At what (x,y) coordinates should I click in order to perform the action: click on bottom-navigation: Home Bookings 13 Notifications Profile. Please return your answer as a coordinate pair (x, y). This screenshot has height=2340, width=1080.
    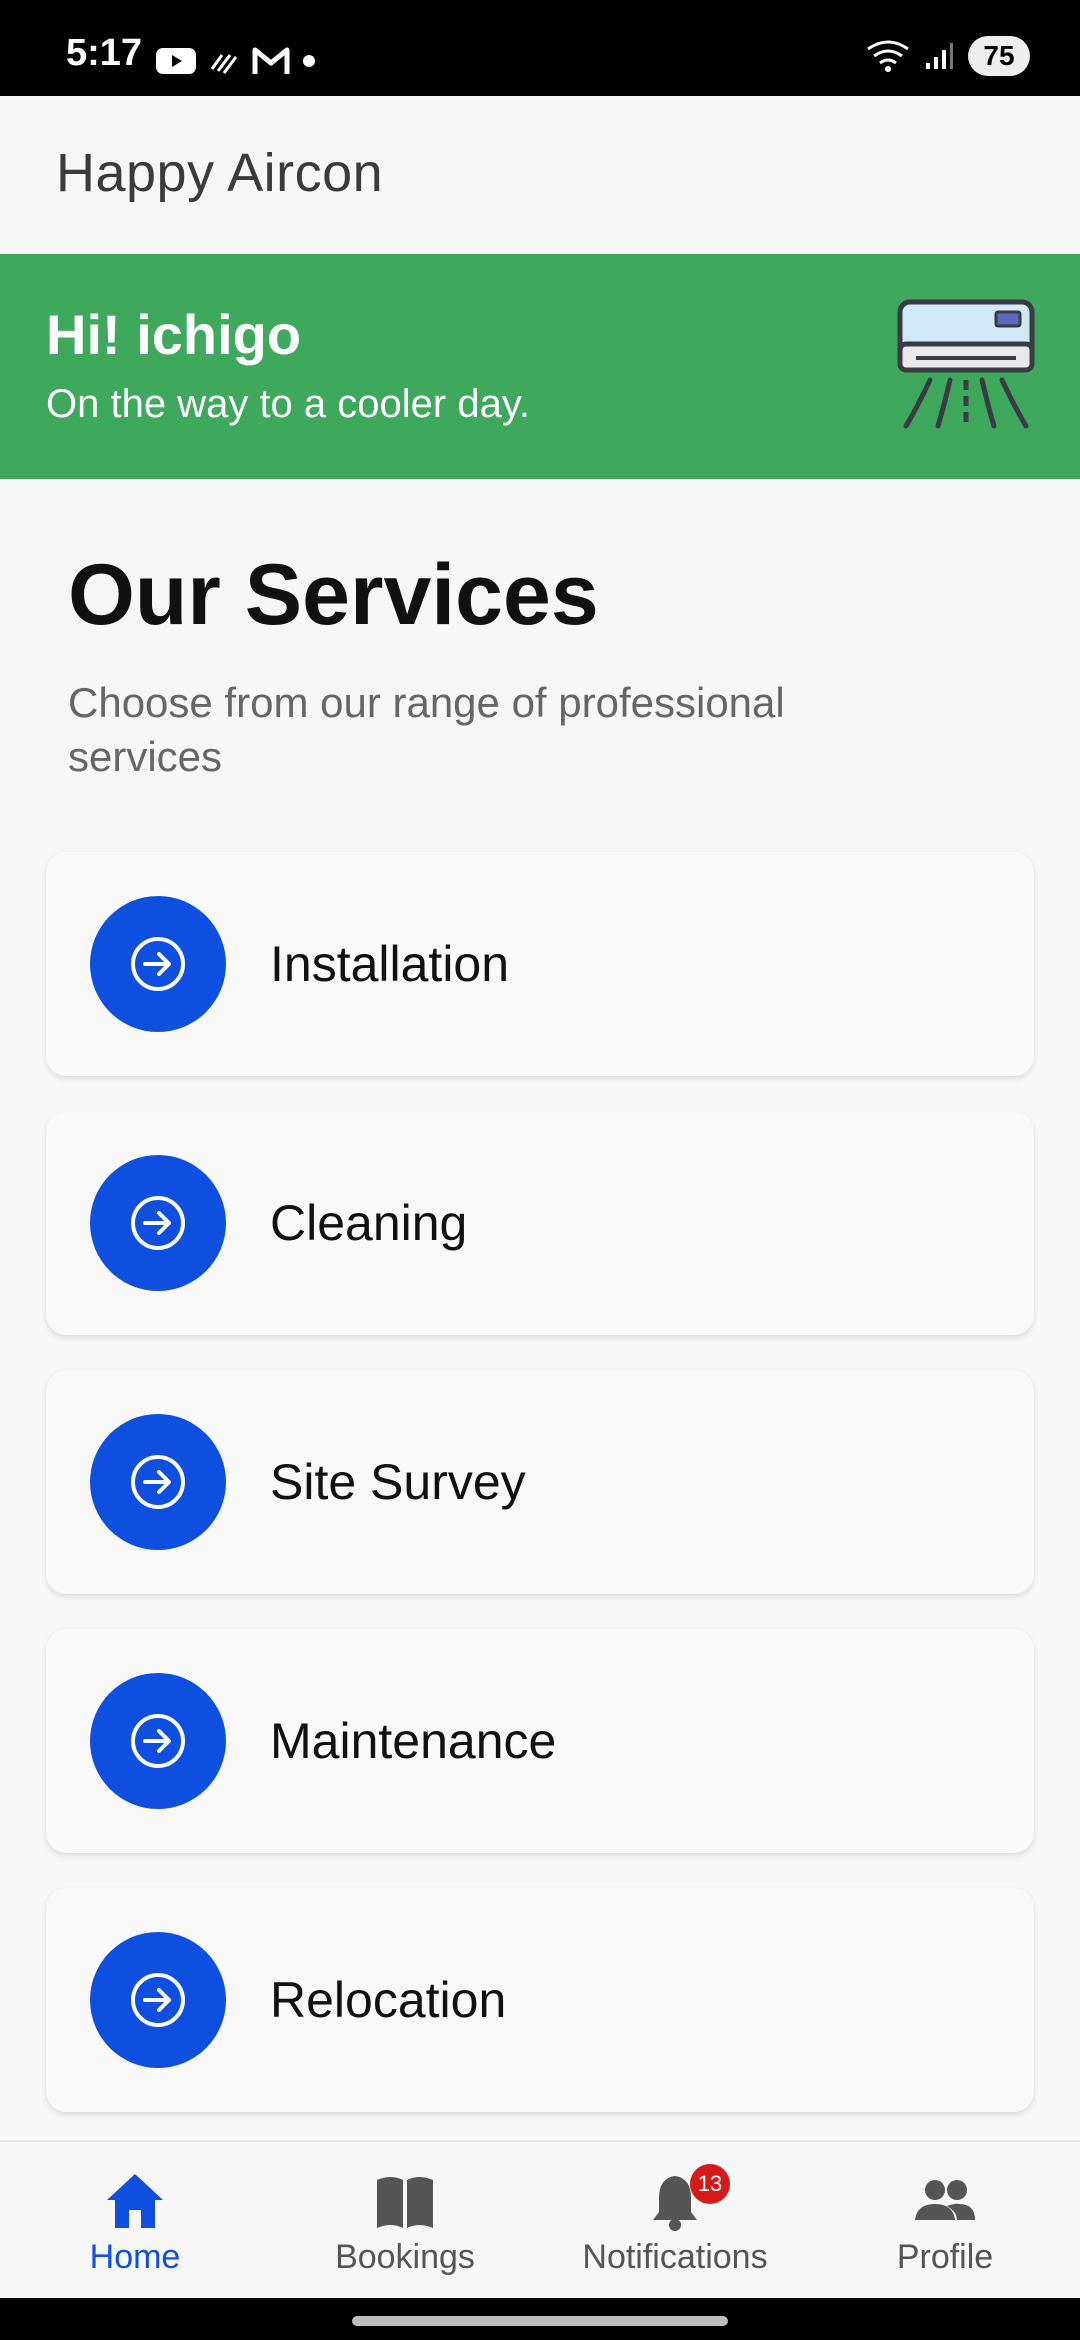
    Looking at the image, I should click on (540, 2220).